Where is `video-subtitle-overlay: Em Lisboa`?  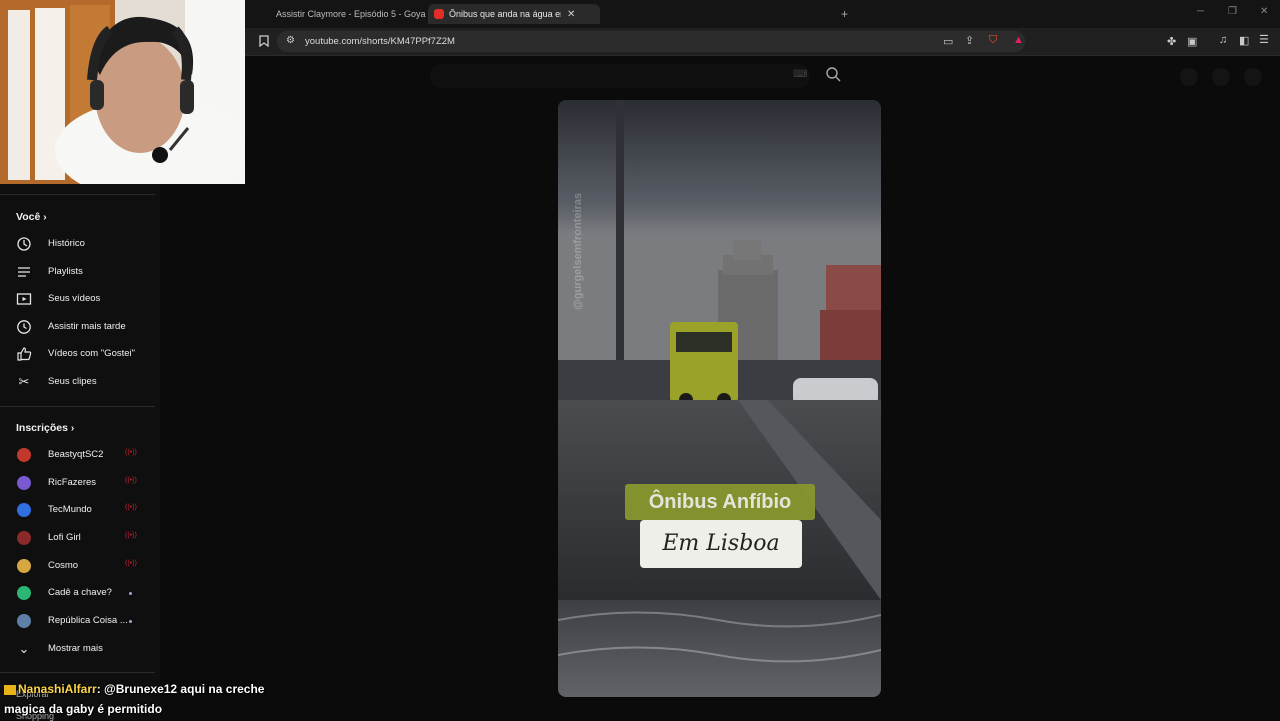
video-subtitle-overlay: Em Lisboa is located at coordinates (721, 544).